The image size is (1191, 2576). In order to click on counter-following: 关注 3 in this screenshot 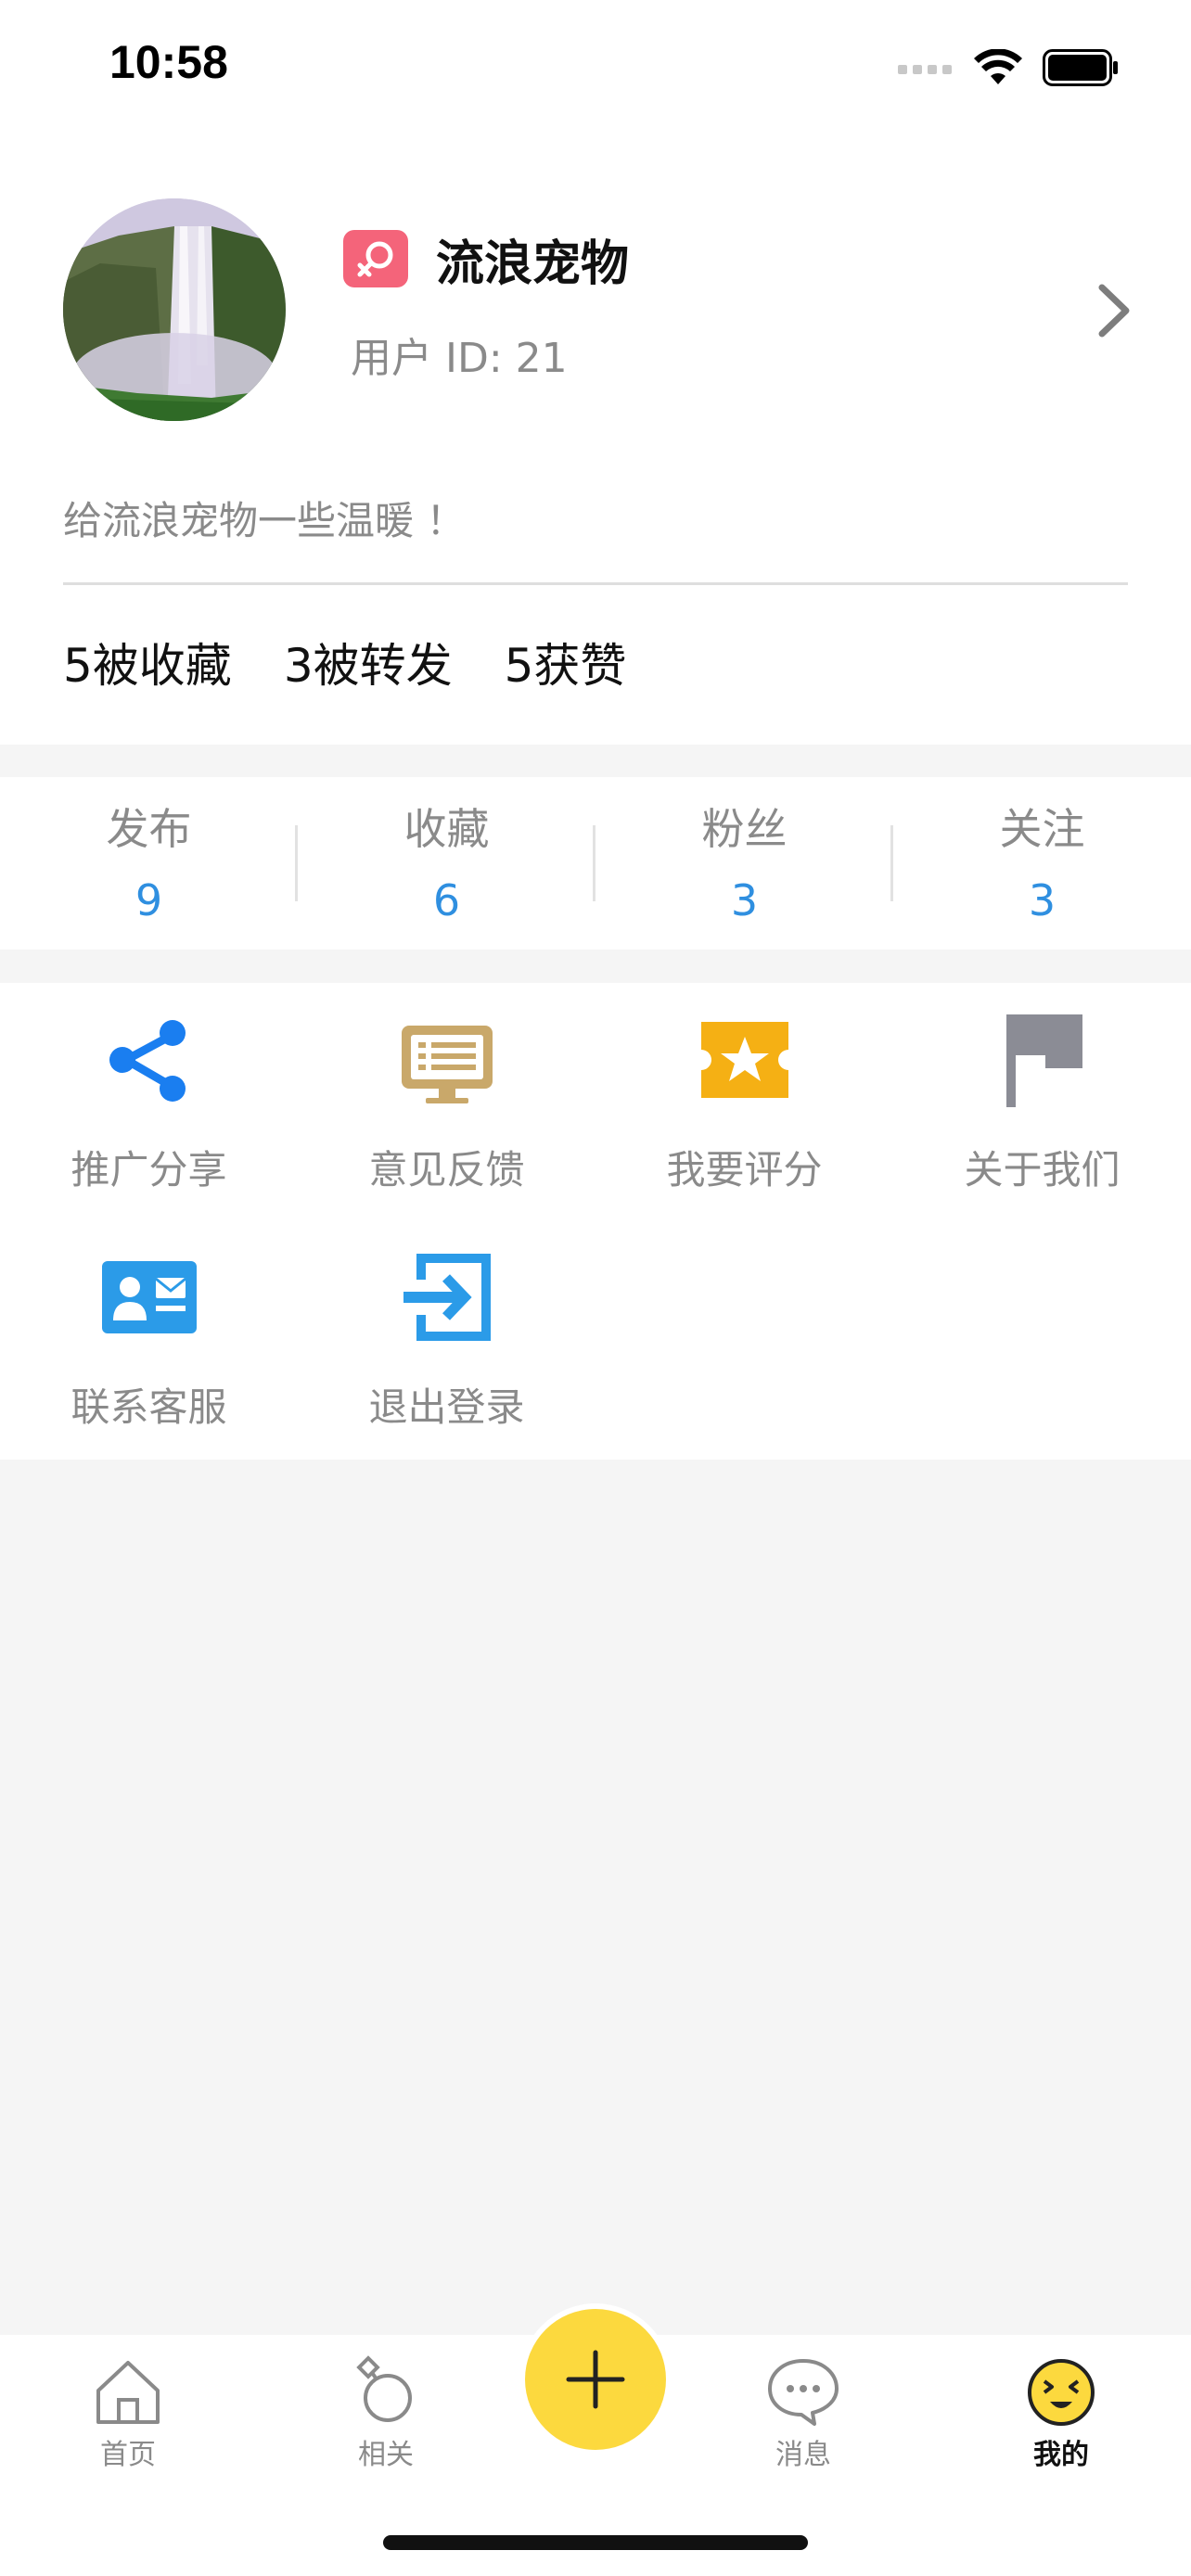, I will do `click(1042, 863)`.